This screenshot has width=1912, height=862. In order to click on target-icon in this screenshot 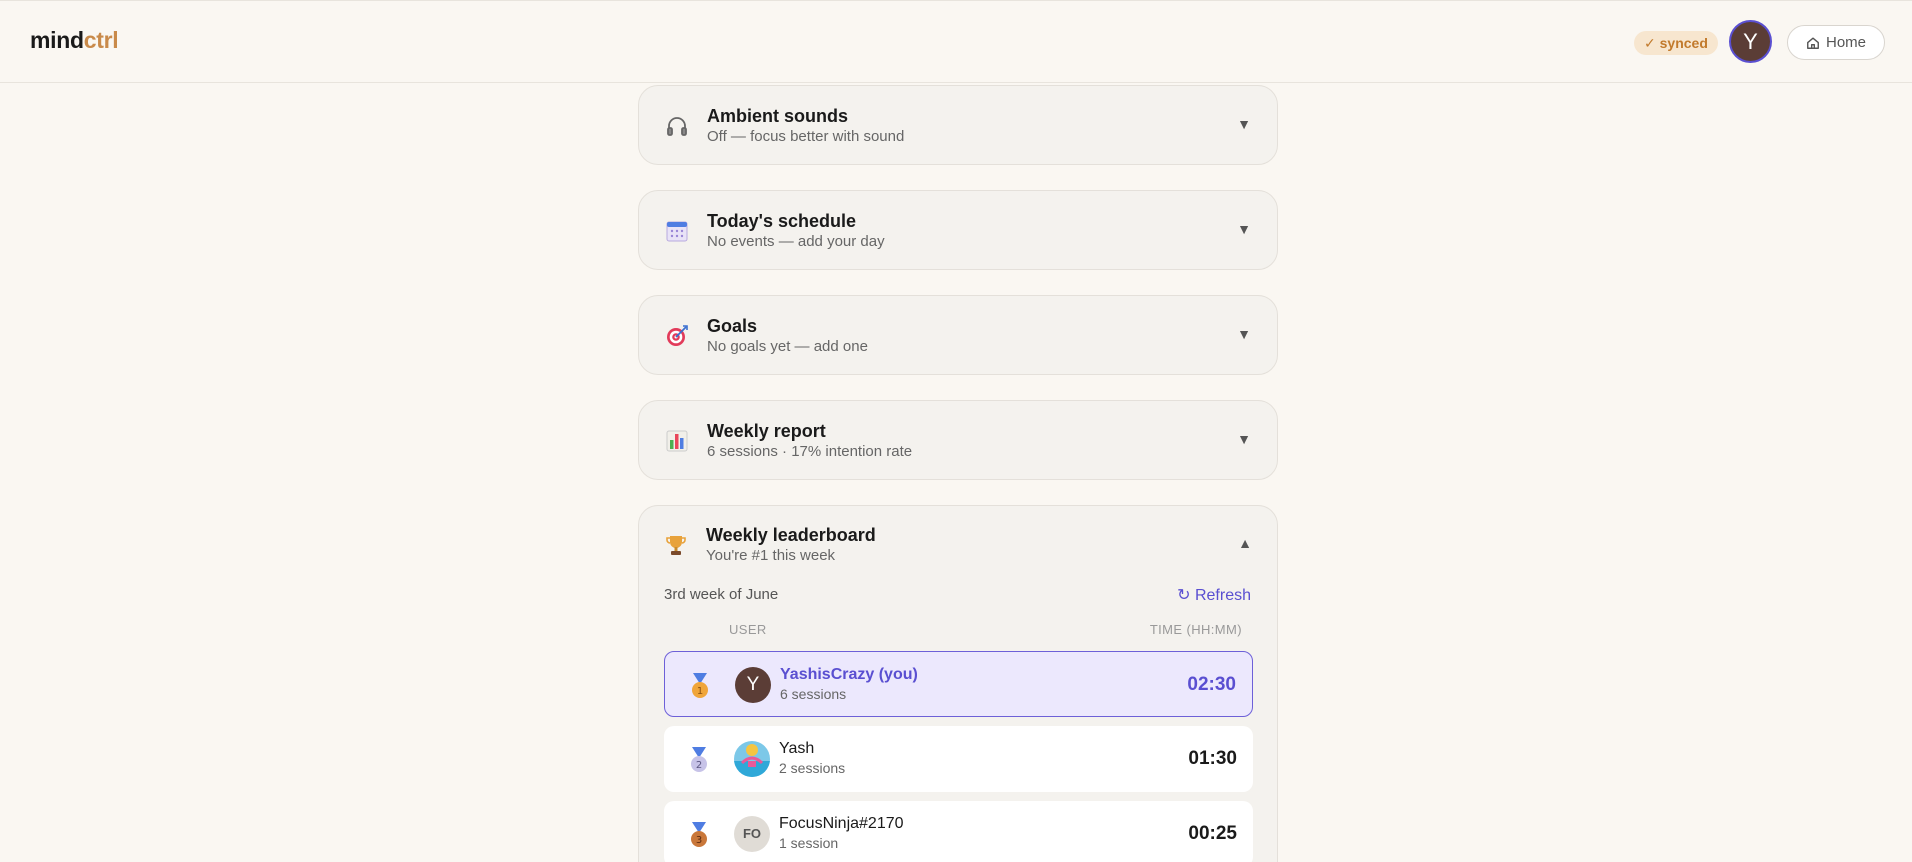, I will do `click(677, 336)`.